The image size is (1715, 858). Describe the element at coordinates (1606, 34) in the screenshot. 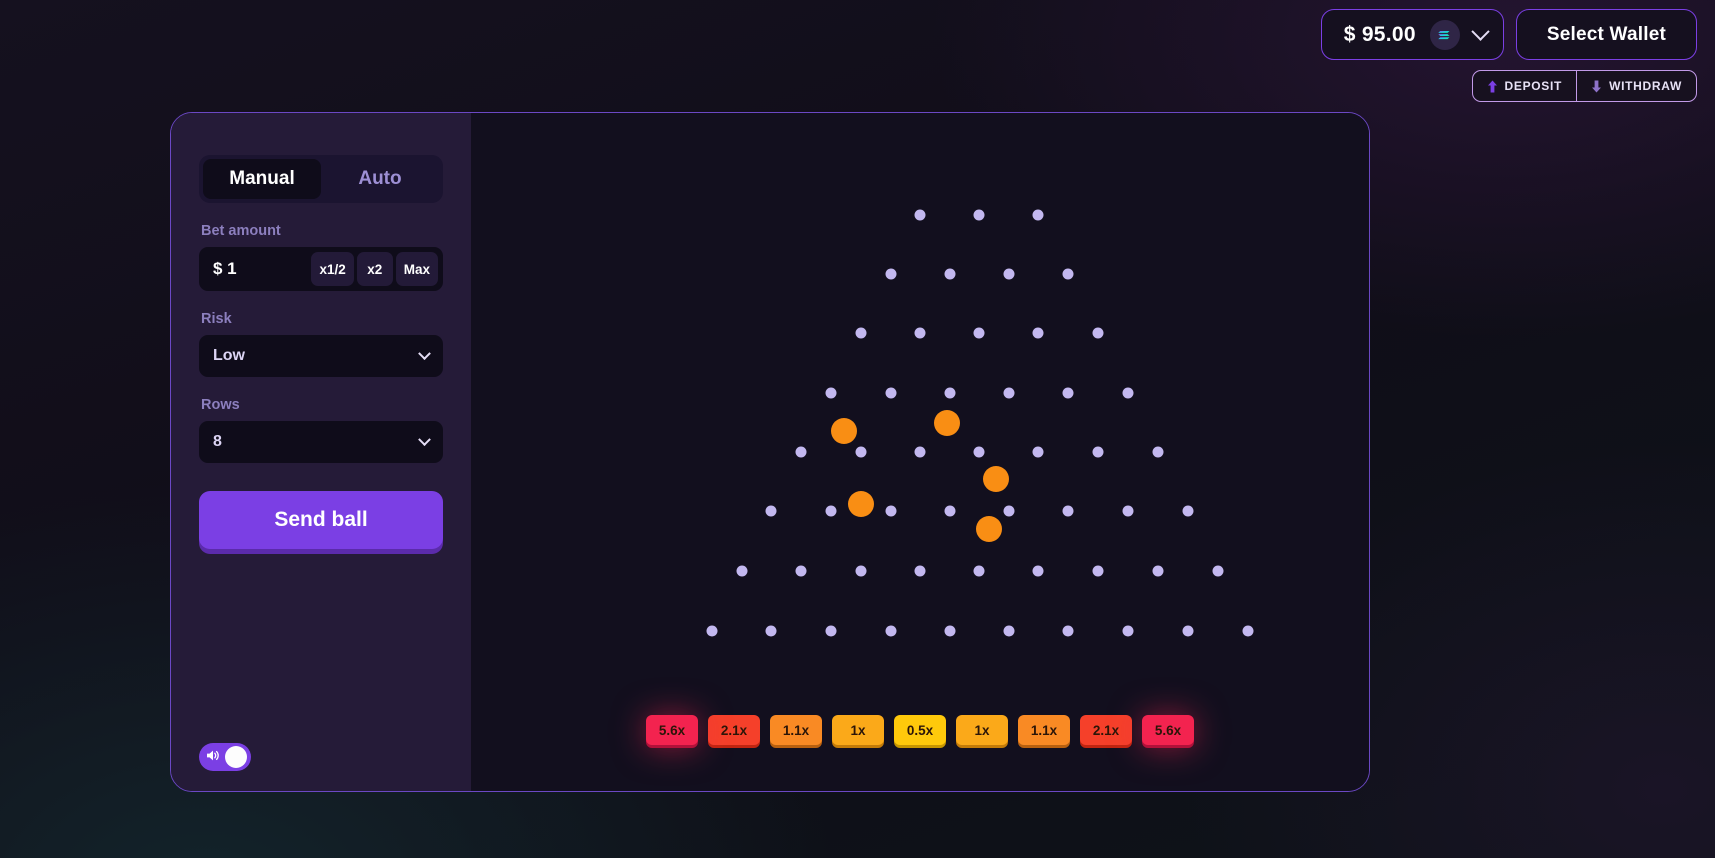

I see `select-wallet-button: Select Wallet` at that location.